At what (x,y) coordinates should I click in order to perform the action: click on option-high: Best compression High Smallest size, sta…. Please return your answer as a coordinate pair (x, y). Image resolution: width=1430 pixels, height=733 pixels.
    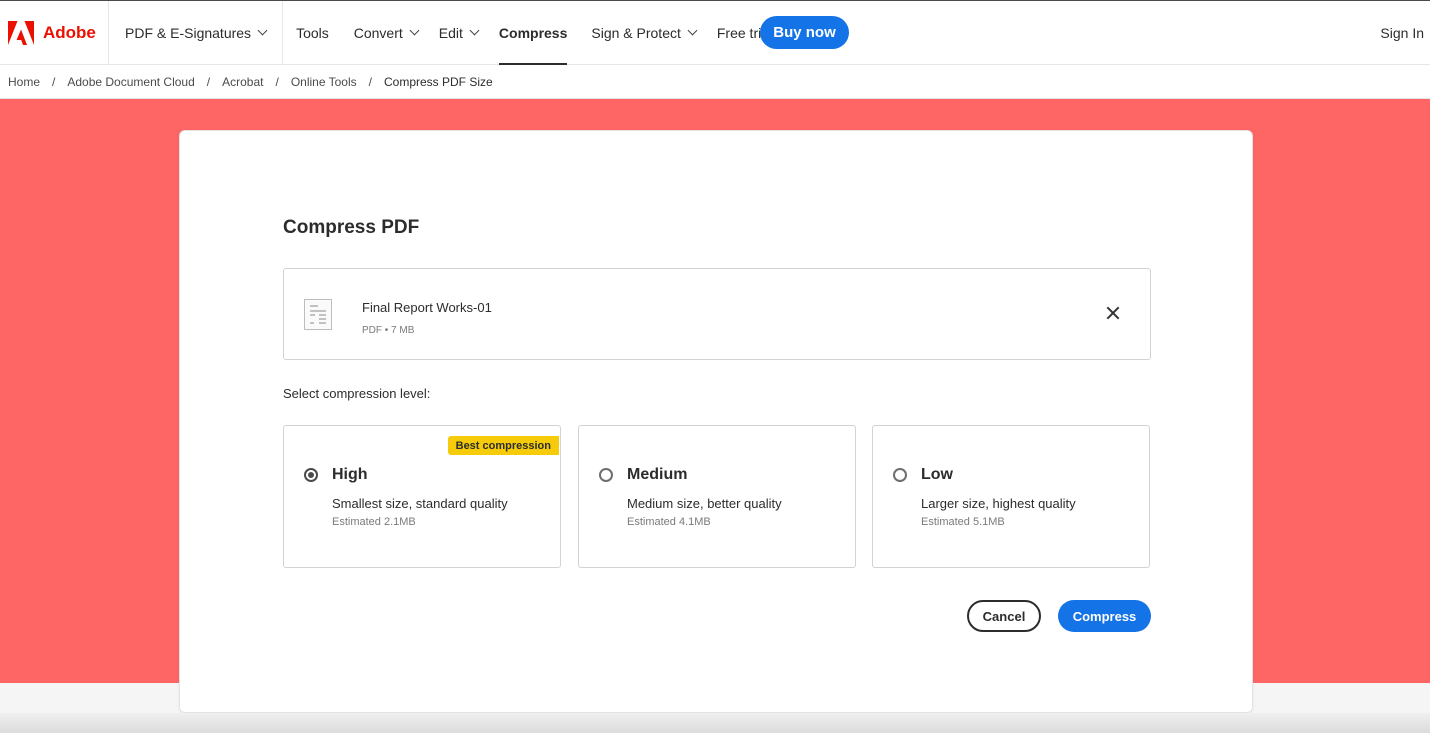
    Looking at the image, I should click on (422, 496).